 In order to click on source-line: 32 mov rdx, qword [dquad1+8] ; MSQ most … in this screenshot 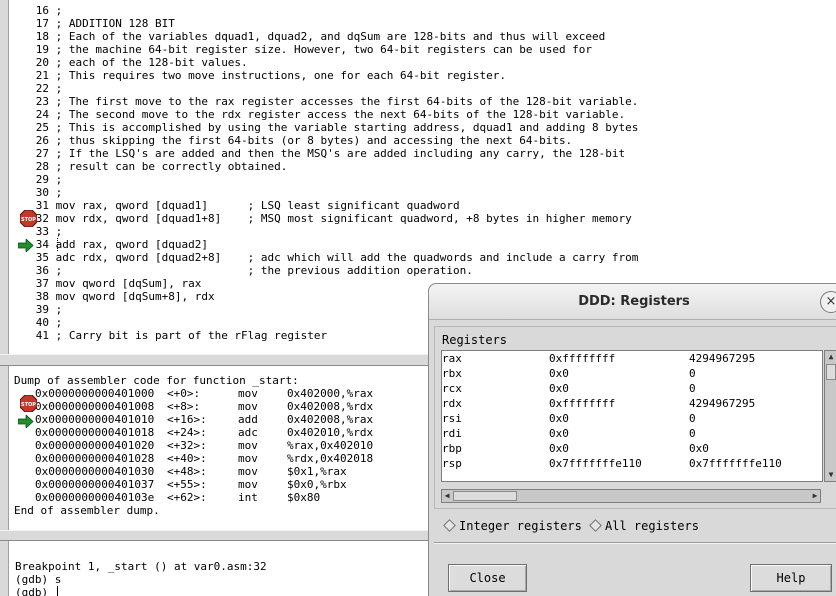, I will do `click(320, 218)`.